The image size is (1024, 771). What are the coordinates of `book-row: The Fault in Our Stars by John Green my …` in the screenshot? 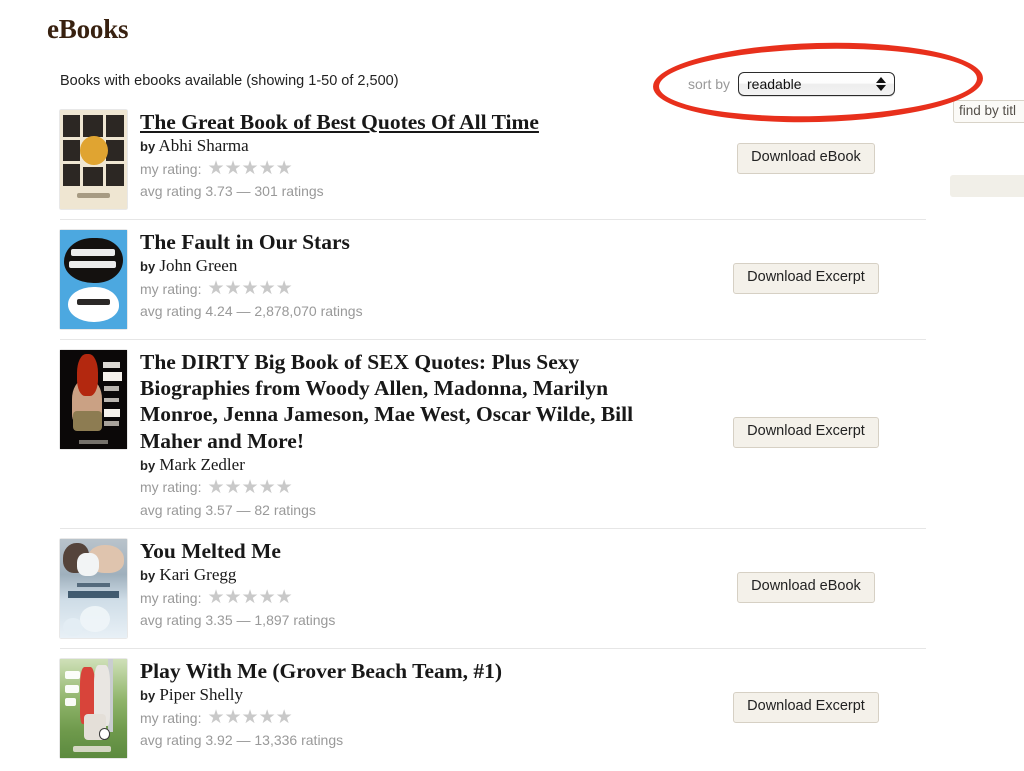 It's located at (493, 280).